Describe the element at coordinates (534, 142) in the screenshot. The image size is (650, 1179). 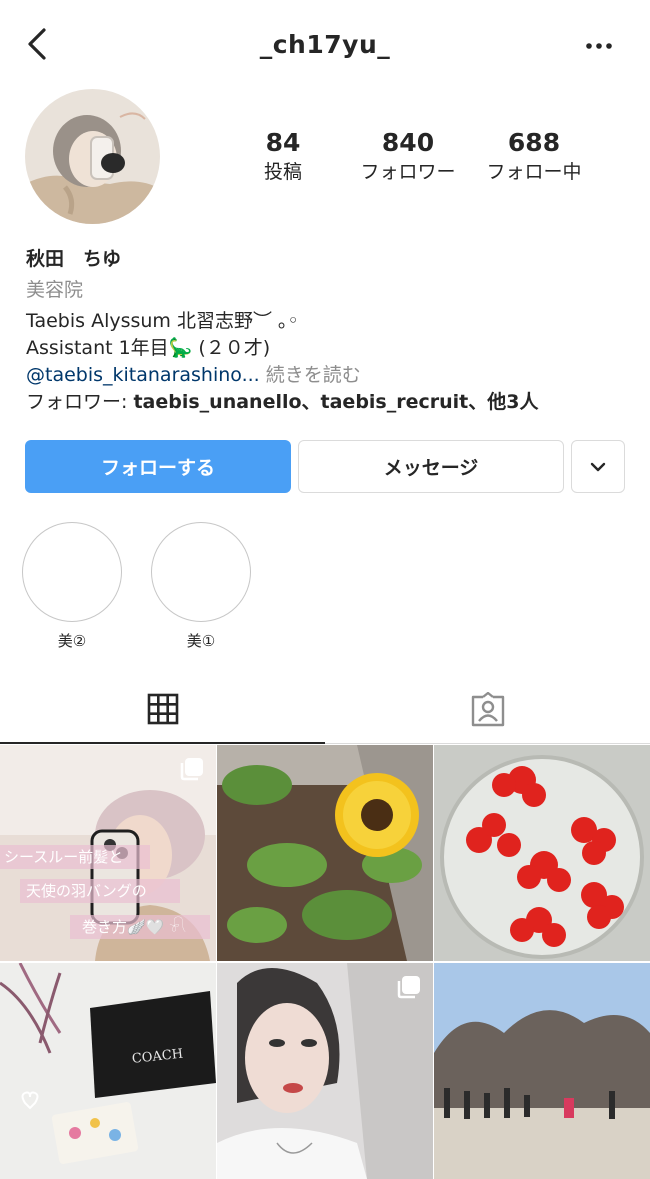
I see `following-count: 688` at that location.